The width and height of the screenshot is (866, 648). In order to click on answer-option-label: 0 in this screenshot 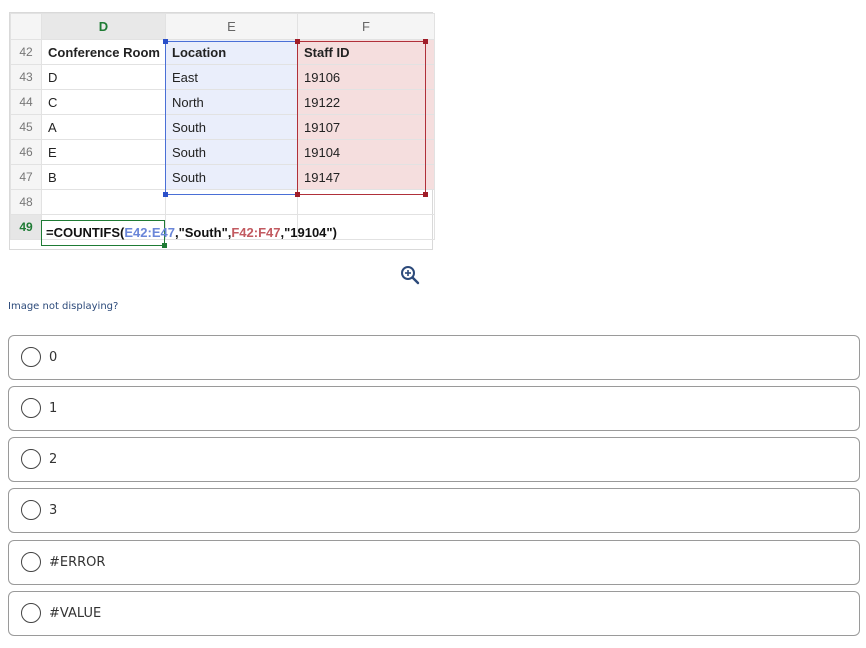, I will do `click(53, 357)`.